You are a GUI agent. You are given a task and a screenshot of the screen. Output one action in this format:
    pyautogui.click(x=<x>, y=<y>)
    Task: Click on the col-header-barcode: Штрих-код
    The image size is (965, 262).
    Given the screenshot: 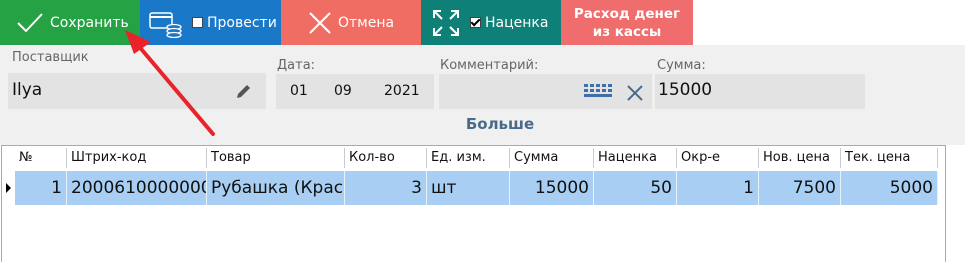 What is the action you would take?
    pyautogui.click(x=137, y=158)
    